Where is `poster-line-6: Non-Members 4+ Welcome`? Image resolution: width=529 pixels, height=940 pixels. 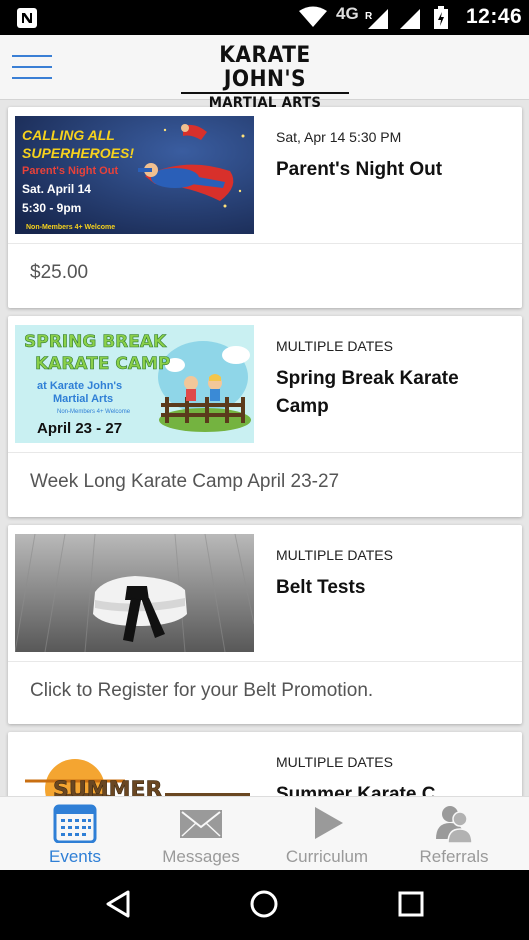 poster-line-6: Non-Members 4+ Welcome is located at coordinates (70, 227).